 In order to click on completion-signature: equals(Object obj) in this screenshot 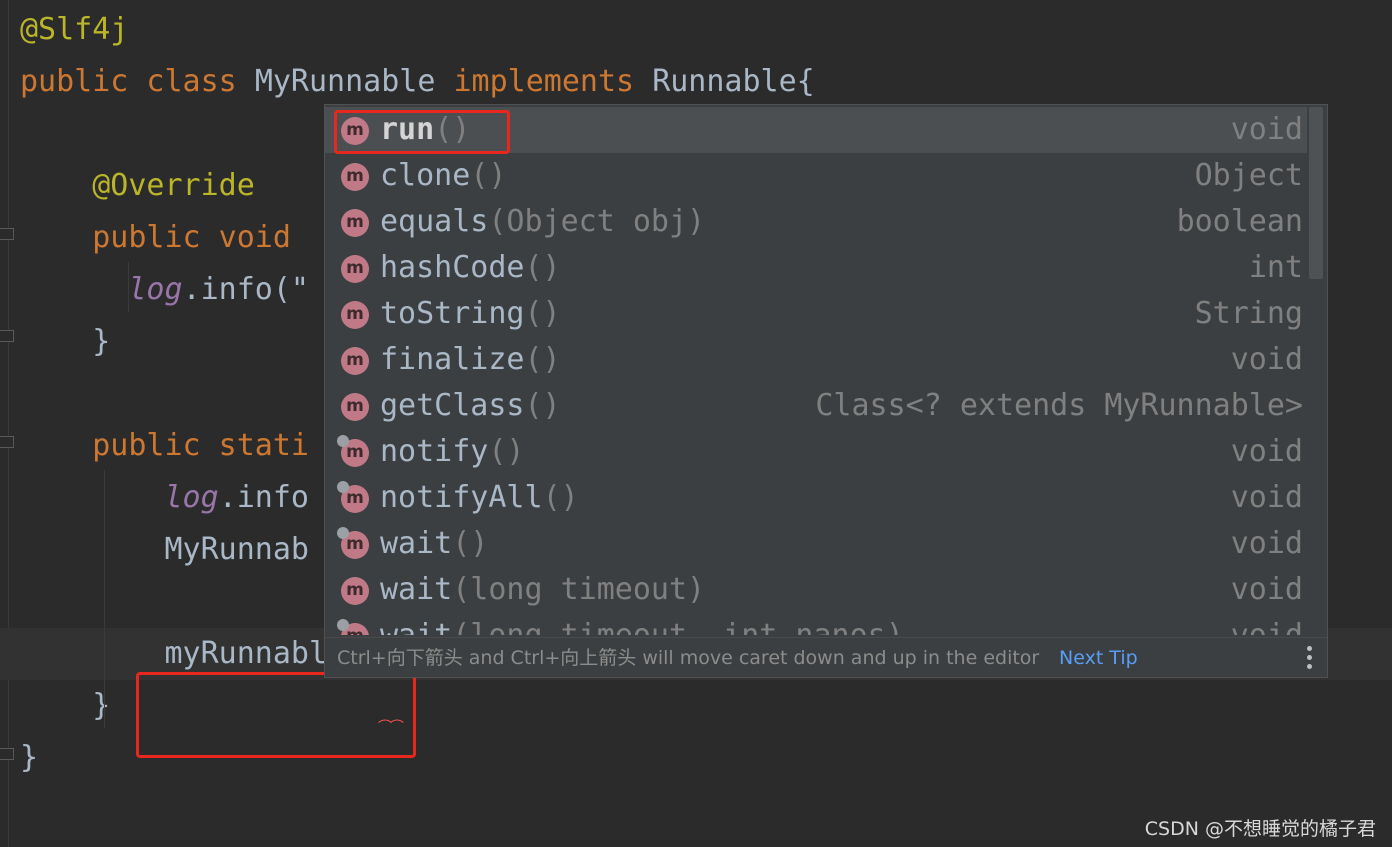, I will do `click(542, 222)`.